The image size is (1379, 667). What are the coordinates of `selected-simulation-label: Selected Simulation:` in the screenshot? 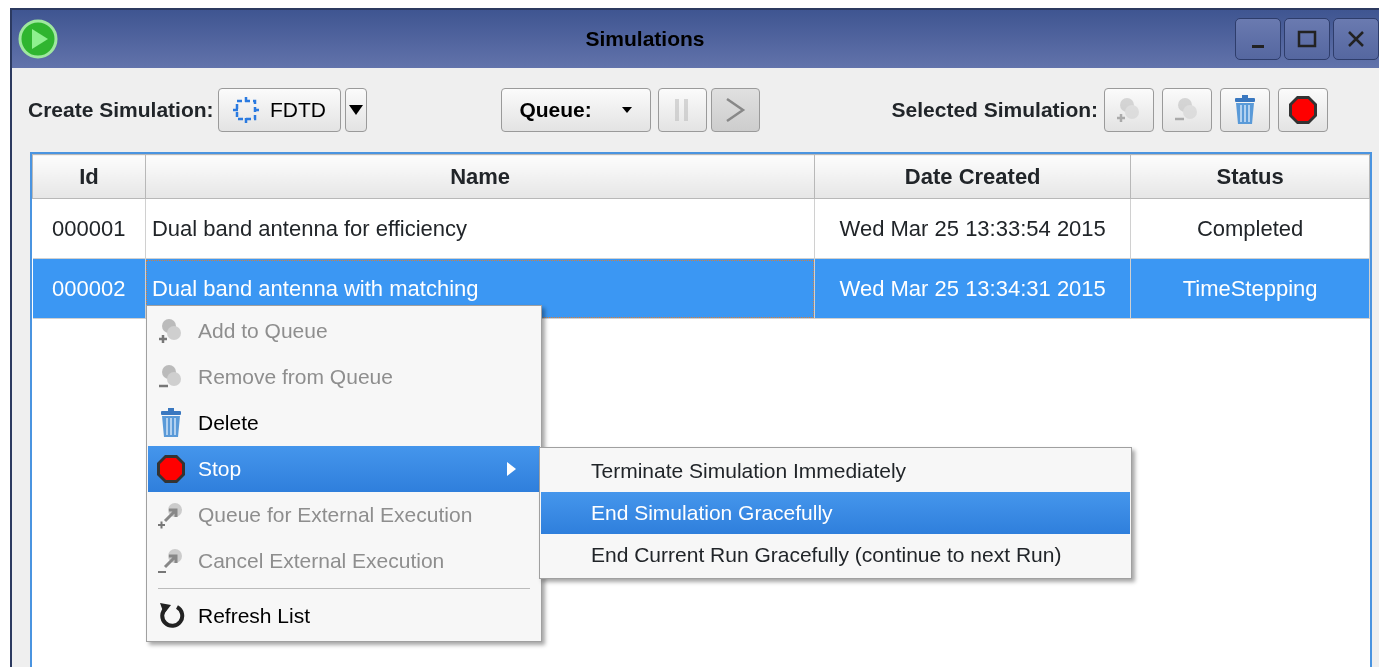 It's located at (995, 110).